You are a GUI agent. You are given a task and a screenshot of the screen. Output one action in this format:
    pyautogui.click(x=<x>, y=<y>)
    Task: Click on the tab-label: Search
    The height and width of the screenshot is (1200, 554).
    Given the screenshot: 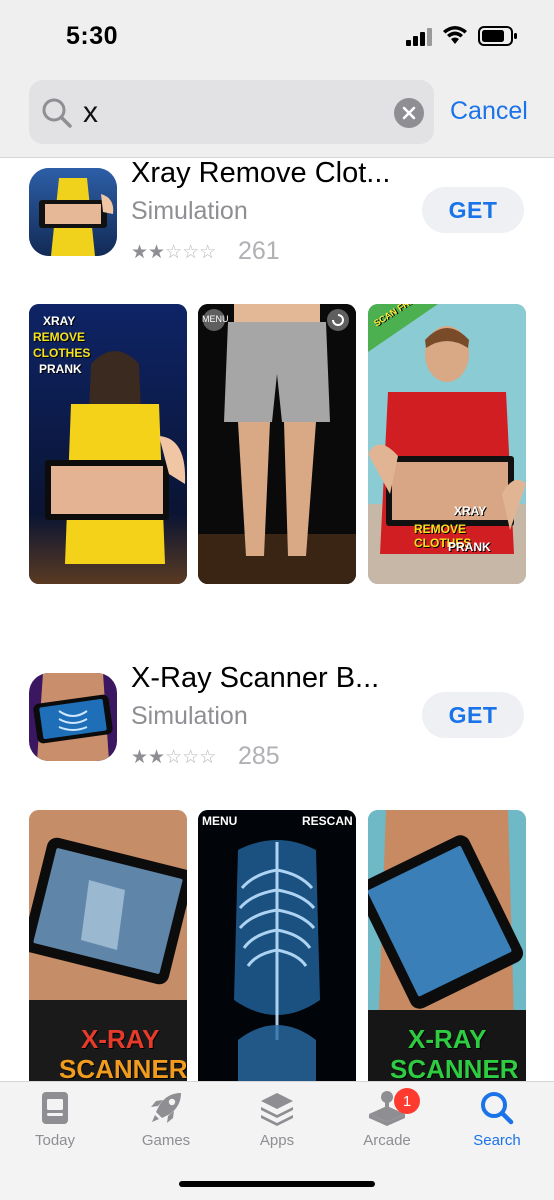 What is the action you would take?
    pyautogui.click(x=497, y=1140)
    